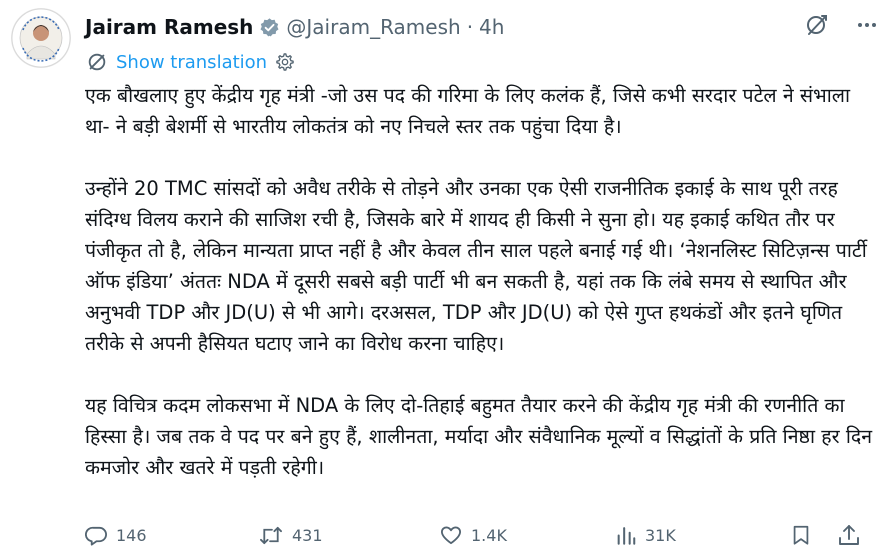 The width and height of the screenshot is (889, 556). What do you see at coordinates (97, 62) in the screenshot?
I see `translate-icon` at bounding box center [97, 62].